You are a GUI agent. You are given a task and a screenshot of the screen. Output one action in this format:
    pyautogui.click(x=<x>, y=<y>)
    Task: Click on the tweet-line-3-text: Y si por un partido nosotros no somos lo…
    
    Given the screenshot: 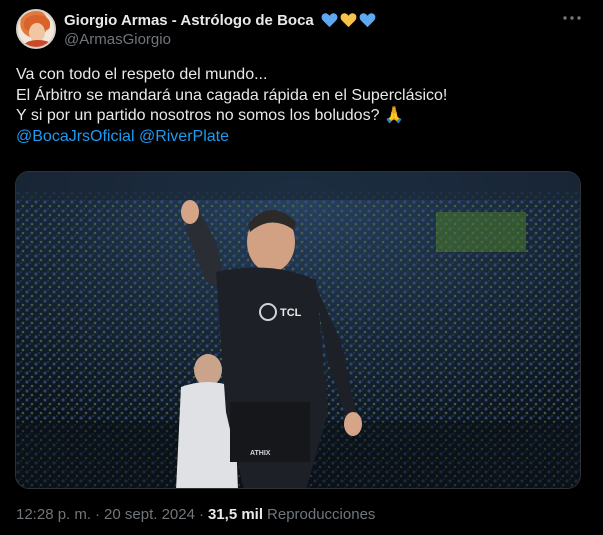 What is the action you would take?
    pyautogui.click(x=198, y=115)
    